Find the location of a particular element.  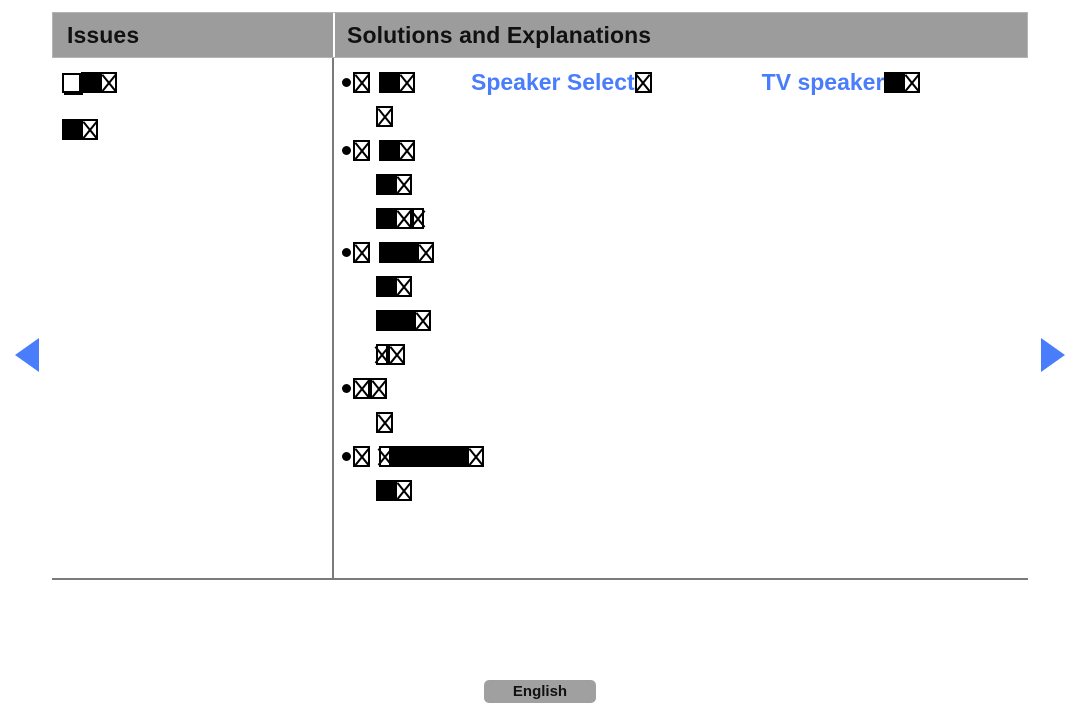

next-page-arrow-icon is located at coordinates (1053, 355).